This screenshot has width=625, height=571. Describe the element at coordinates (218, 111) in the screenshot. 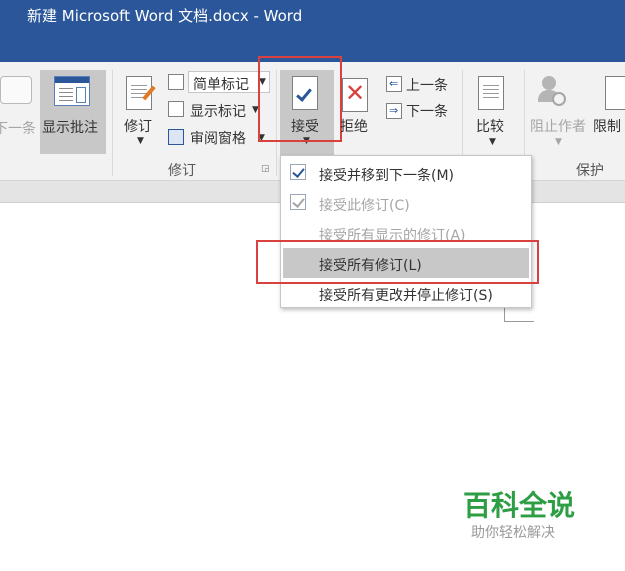

I see `show-markup-button: 显示标记` at that location.